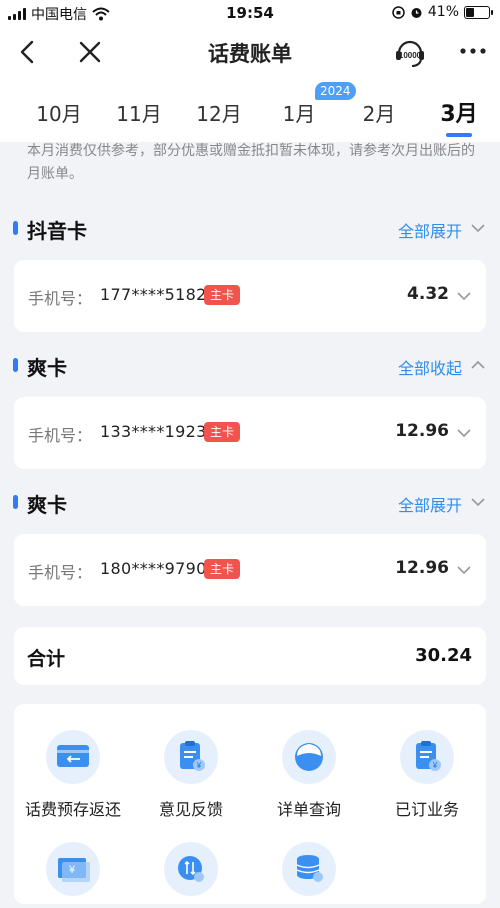  What do you see at coordinates (416, 12) in the screenshot?
I see `alarm-icon` at bounding box center [416, 12].